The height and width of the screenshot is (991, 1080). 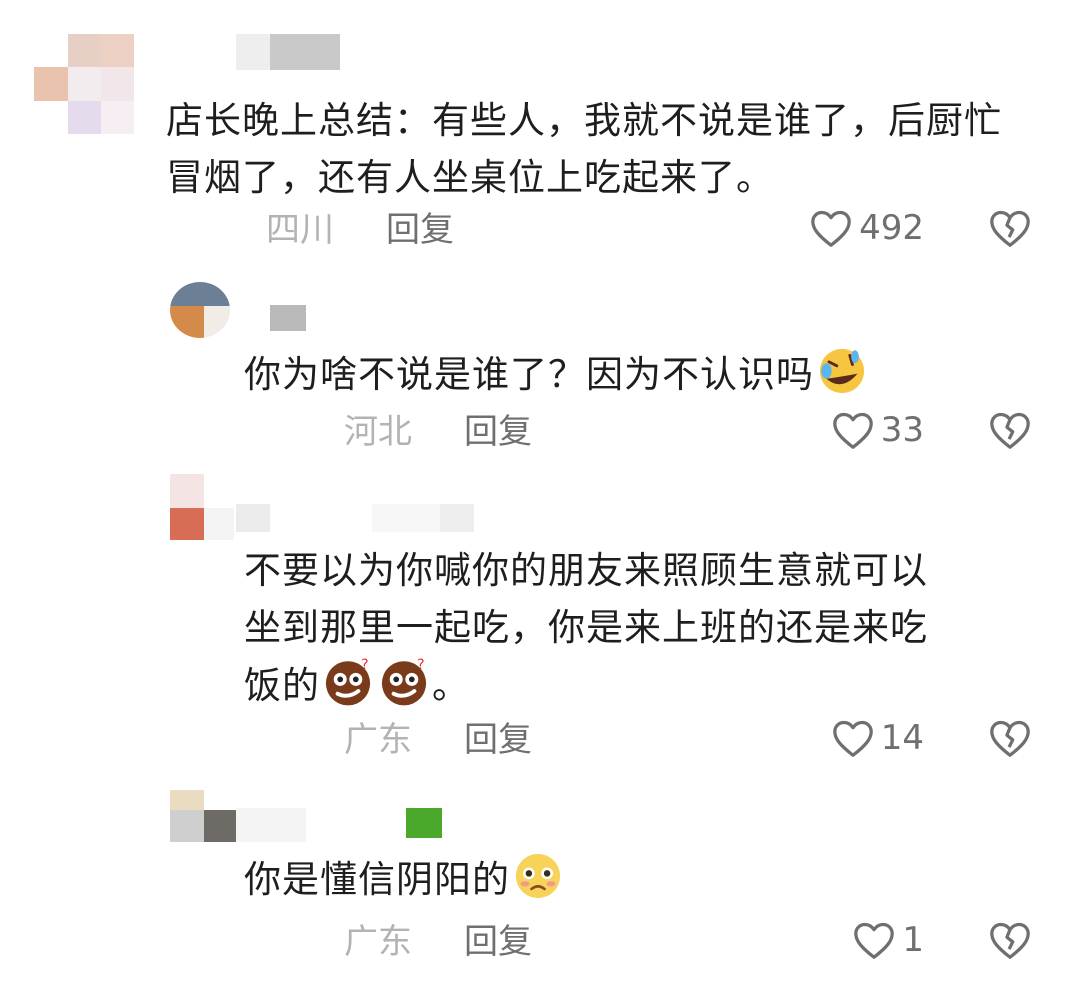 What do you see at coordinates (891, 228) in the screenshot?
I see `like-count: 492` at bounding box center [891, 228].